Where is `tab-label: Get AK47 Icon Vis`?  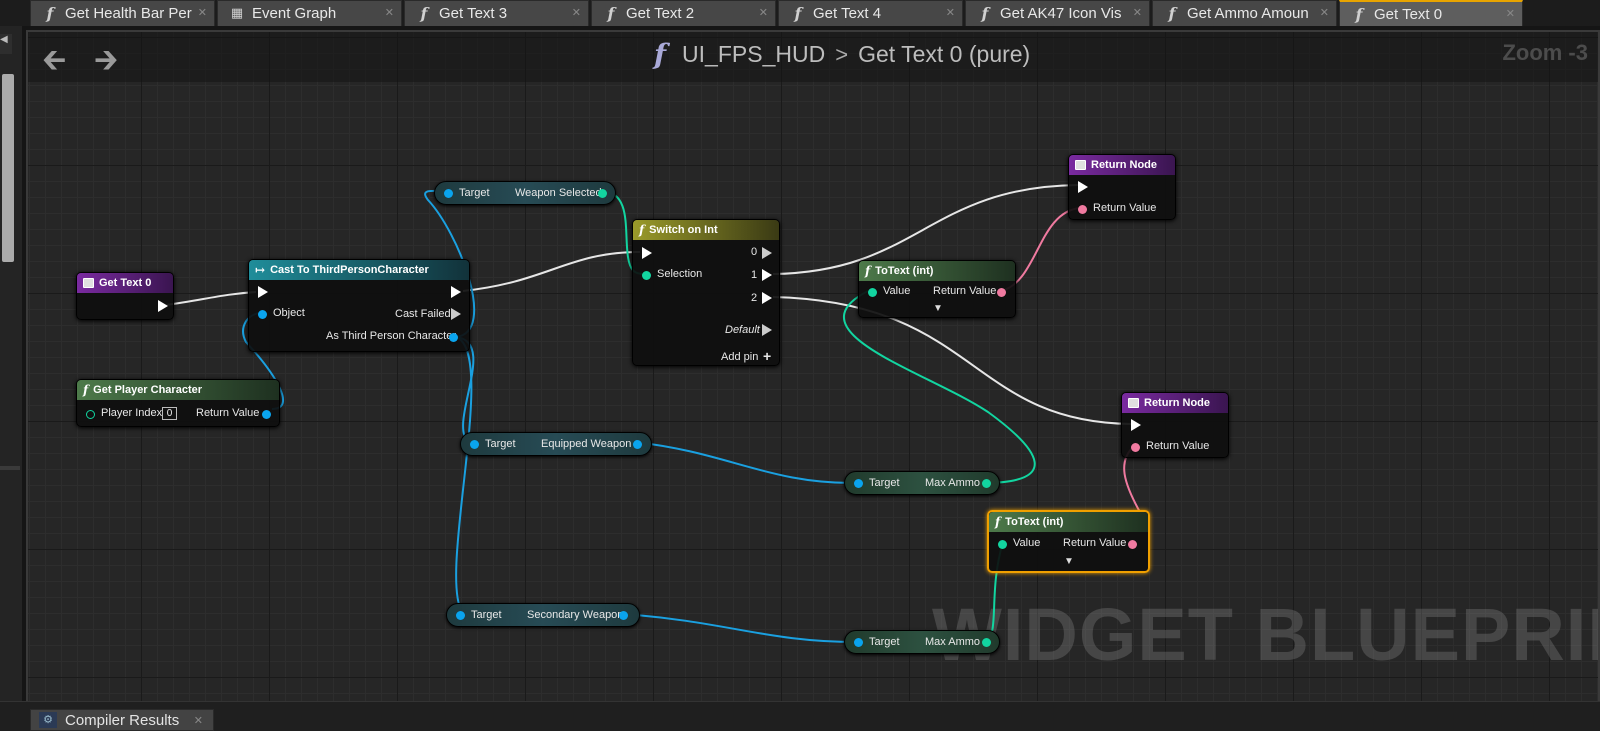 tab-label: Get AK47 Icon Vis is located at coordinates (1061, 13).